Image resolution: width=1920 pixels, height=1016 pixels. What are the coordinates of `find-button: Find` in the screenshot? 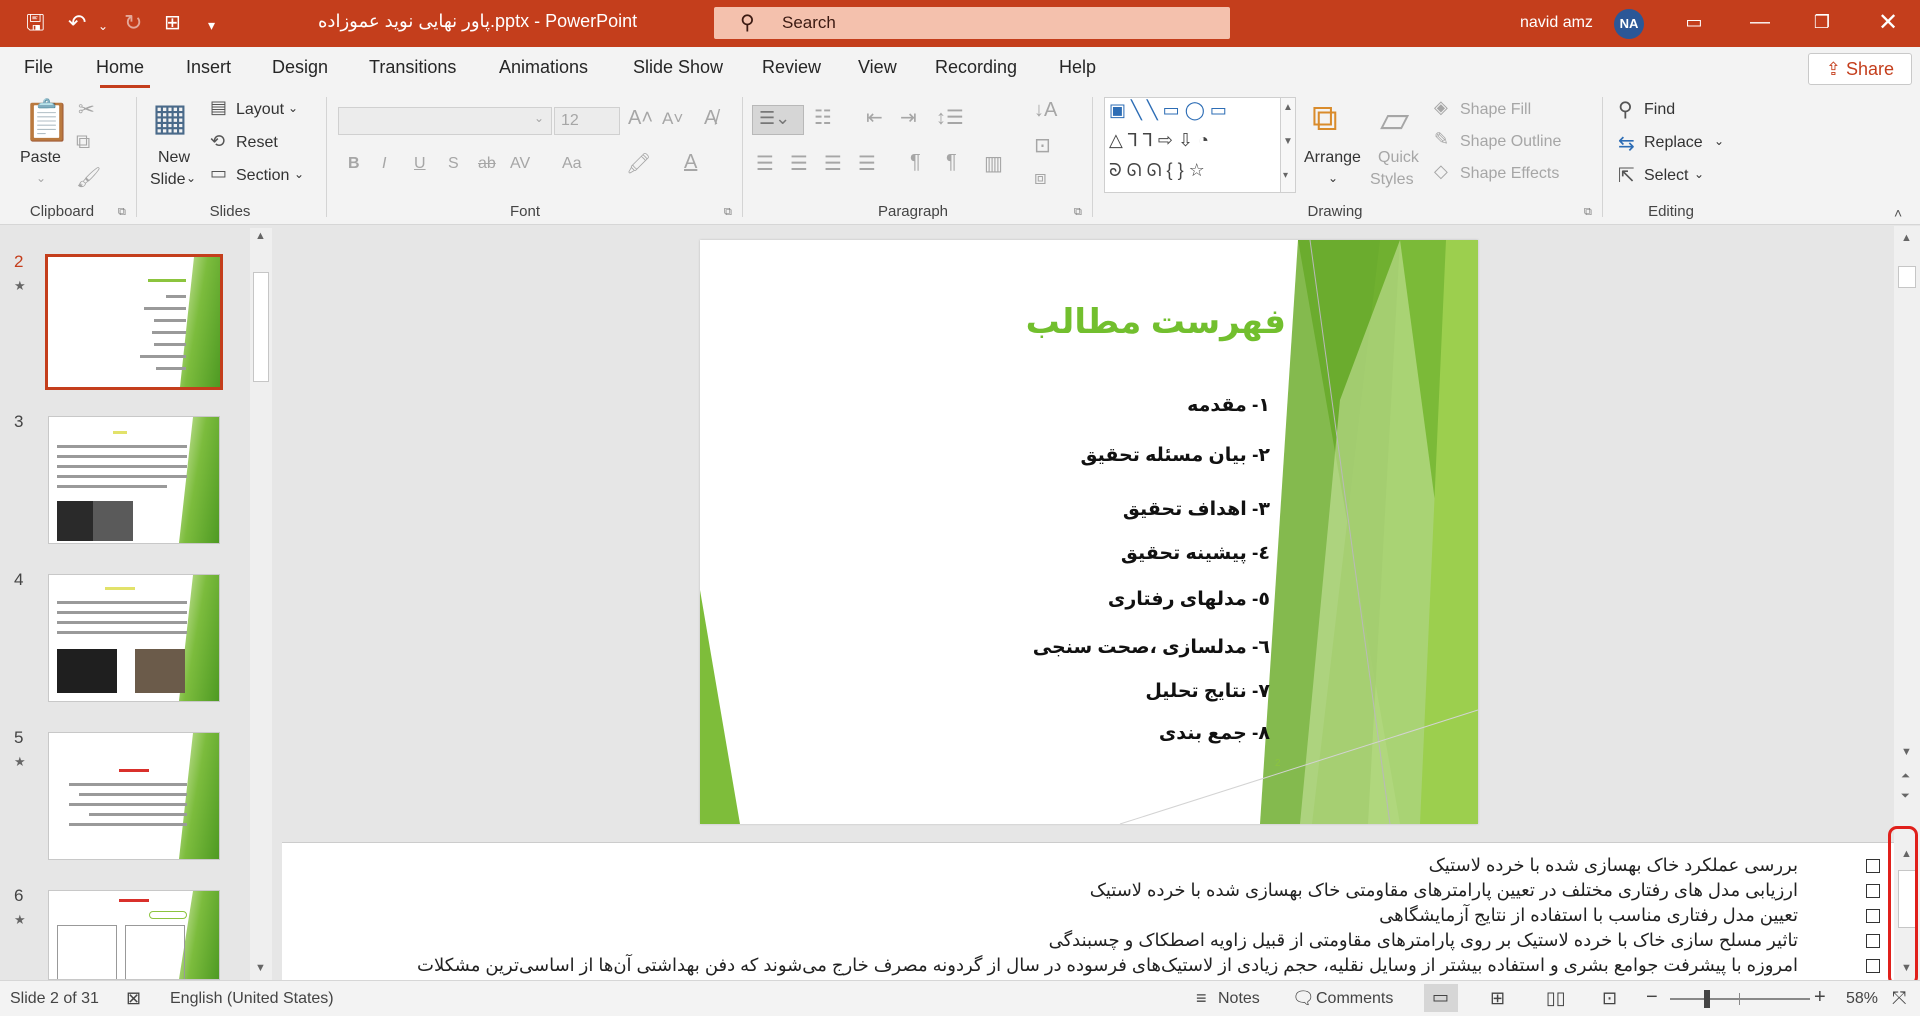 It's located at (1659, 110).